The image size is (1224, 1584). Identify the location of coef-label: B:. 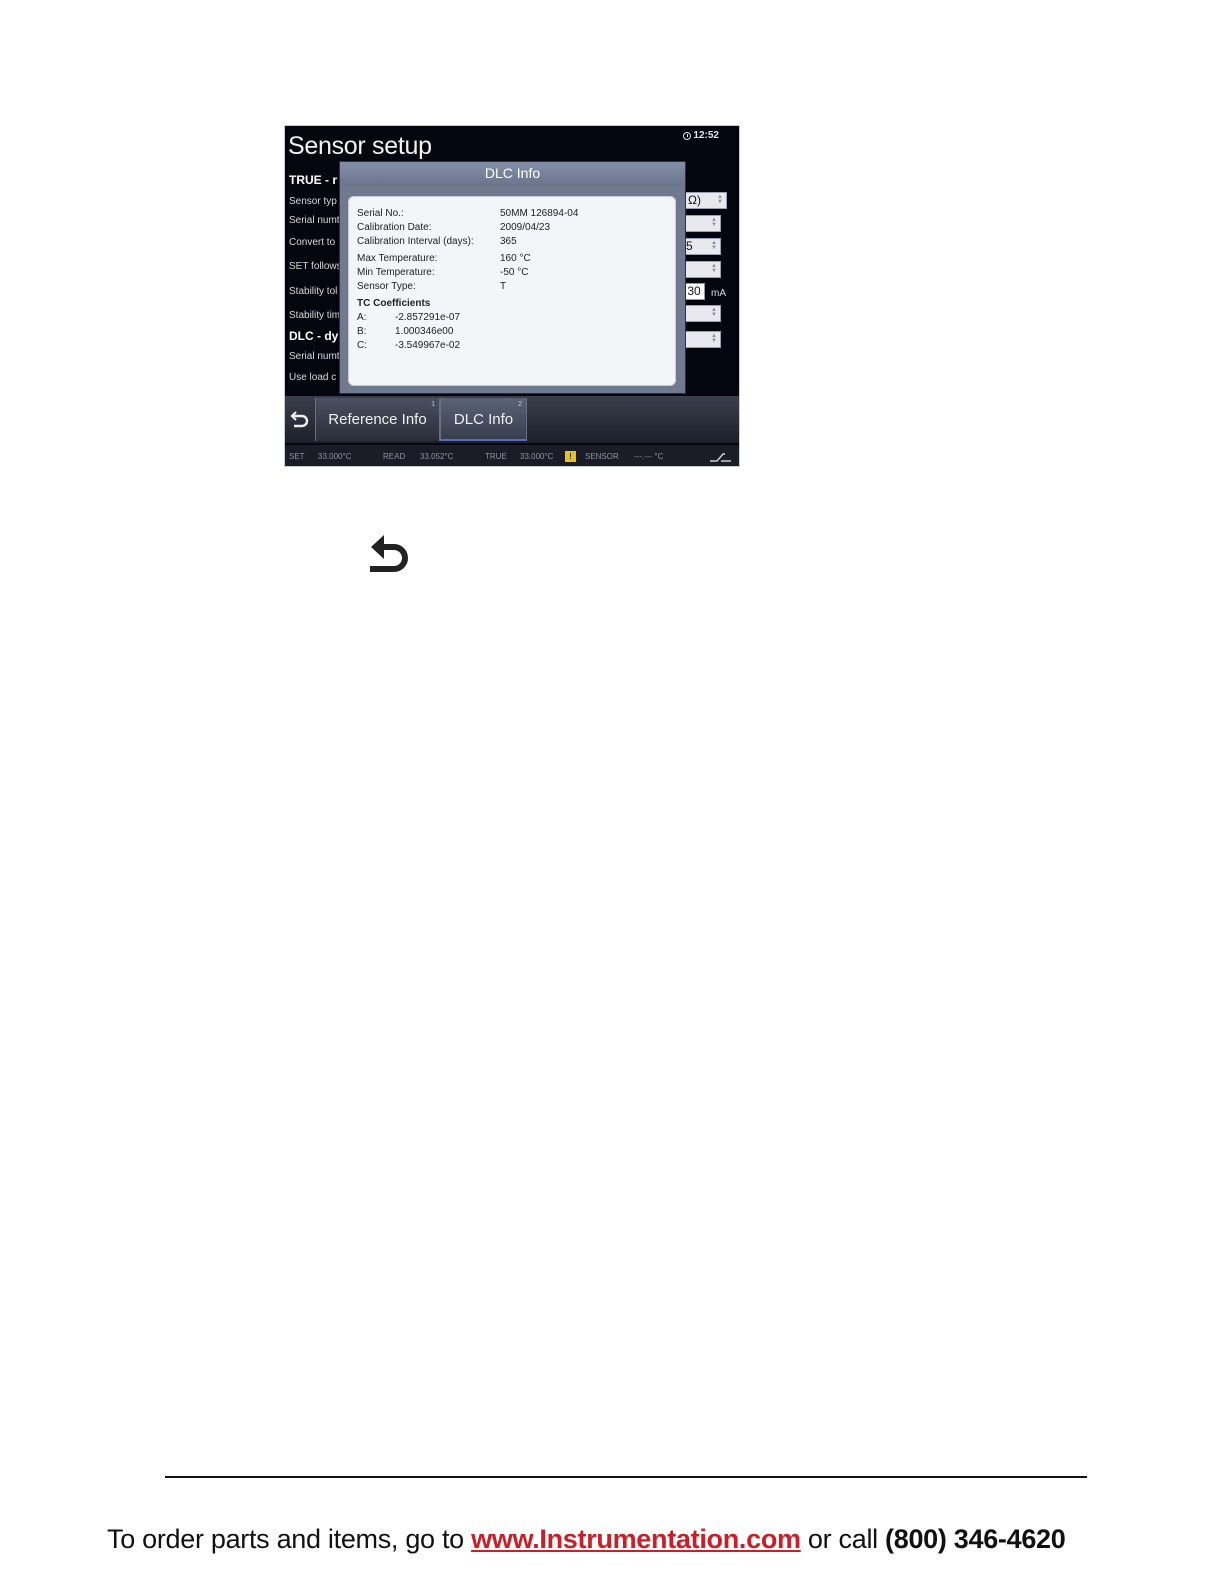
(362, 331).